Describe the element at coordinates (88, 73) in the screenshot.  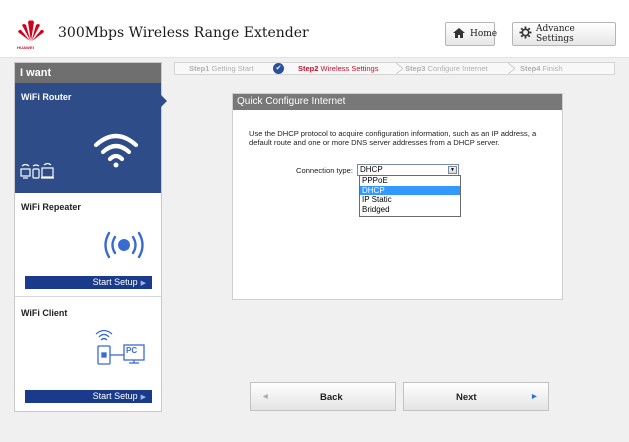
I see `sidebar-heading: I want` at that location.